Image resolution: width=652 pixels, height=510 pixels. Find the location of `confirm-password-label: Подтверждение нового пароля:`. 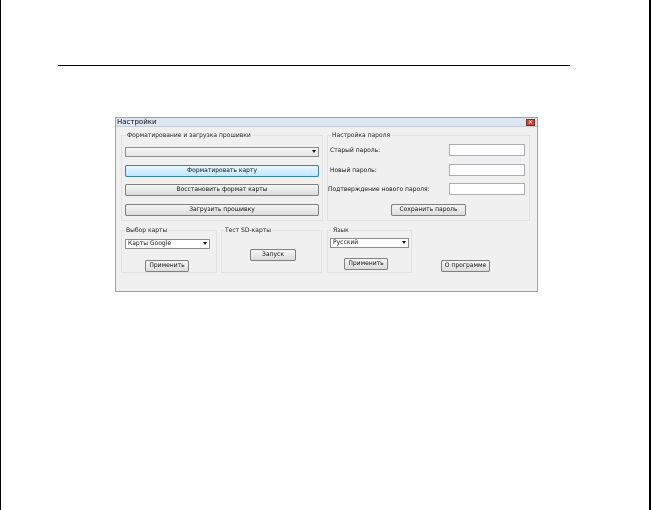

confirm-password-label: Подтверждение нового пароля: is located at coordinates (379, 189).